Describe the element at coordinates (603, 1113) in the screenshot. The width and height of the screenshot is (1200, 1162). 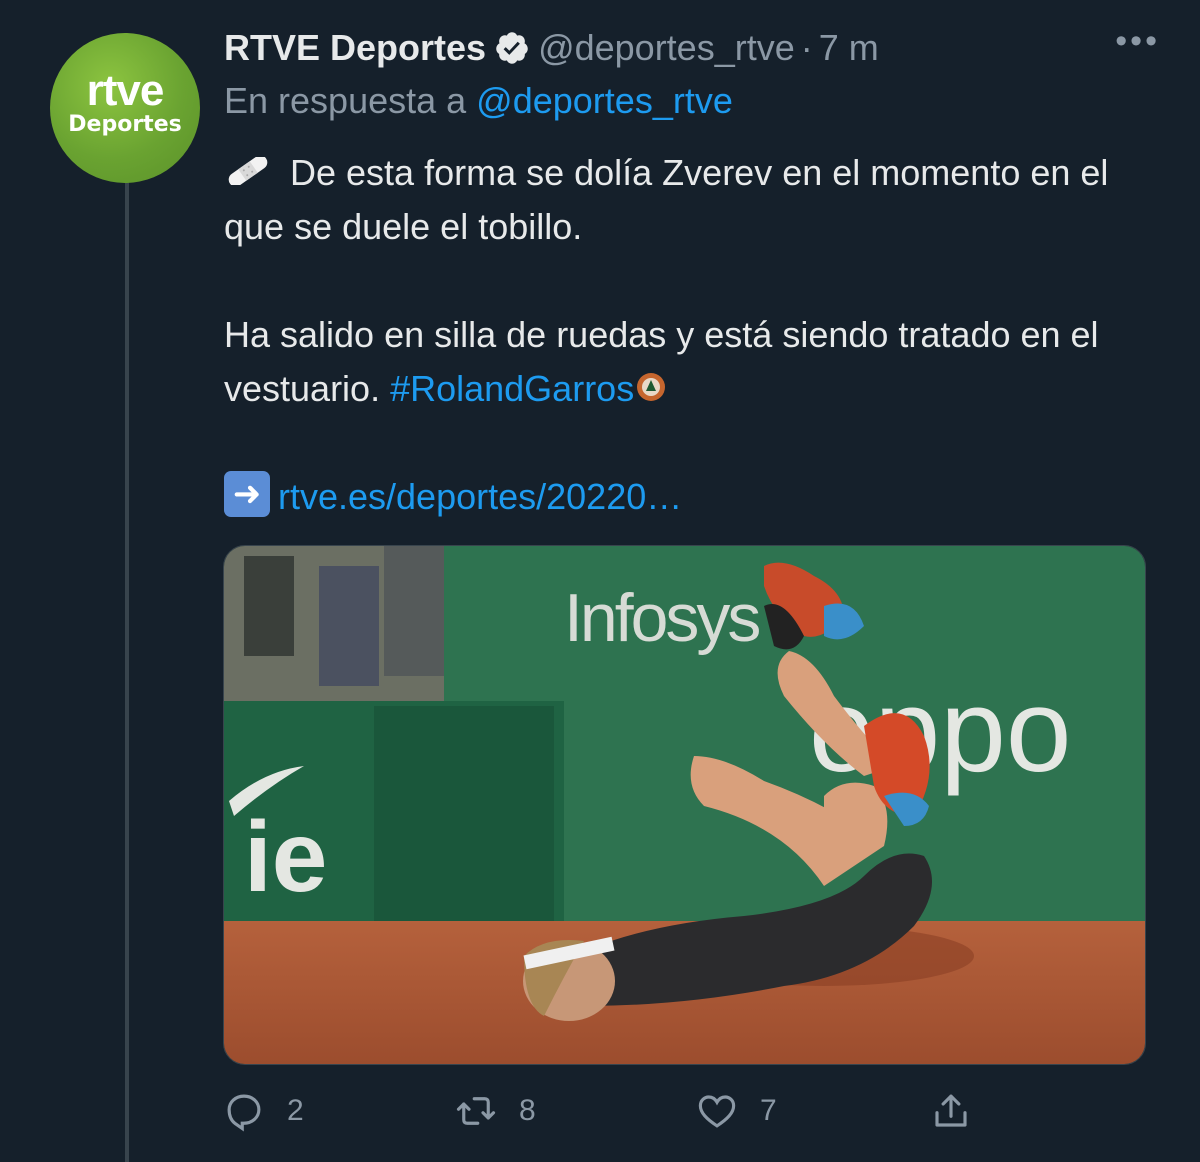
I see `tweet-actions: 2 8 7` at that location.